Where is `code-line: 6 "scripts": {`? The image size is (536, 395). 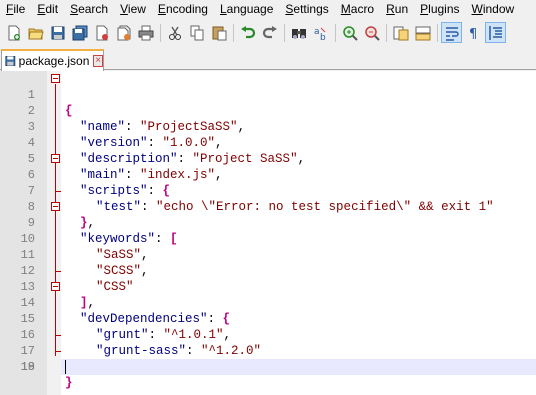
code-line: 6 "scripts": { is located at coordinates (268, 174).